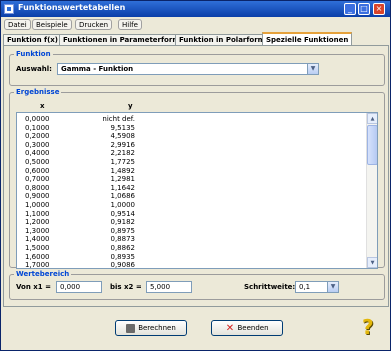 The height and width of the screenshot is (351, 391). I want to click on scroll-thumb, so click(372, 145).